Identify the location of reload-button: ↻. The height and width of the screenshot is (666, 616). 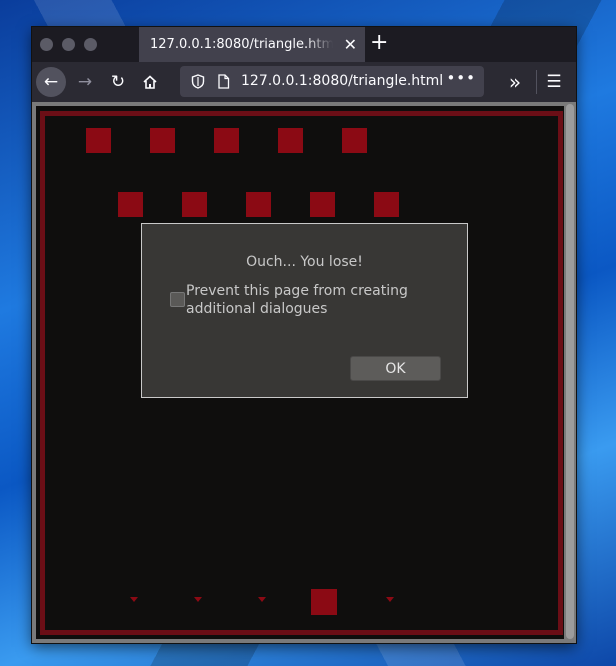
(118, 82).